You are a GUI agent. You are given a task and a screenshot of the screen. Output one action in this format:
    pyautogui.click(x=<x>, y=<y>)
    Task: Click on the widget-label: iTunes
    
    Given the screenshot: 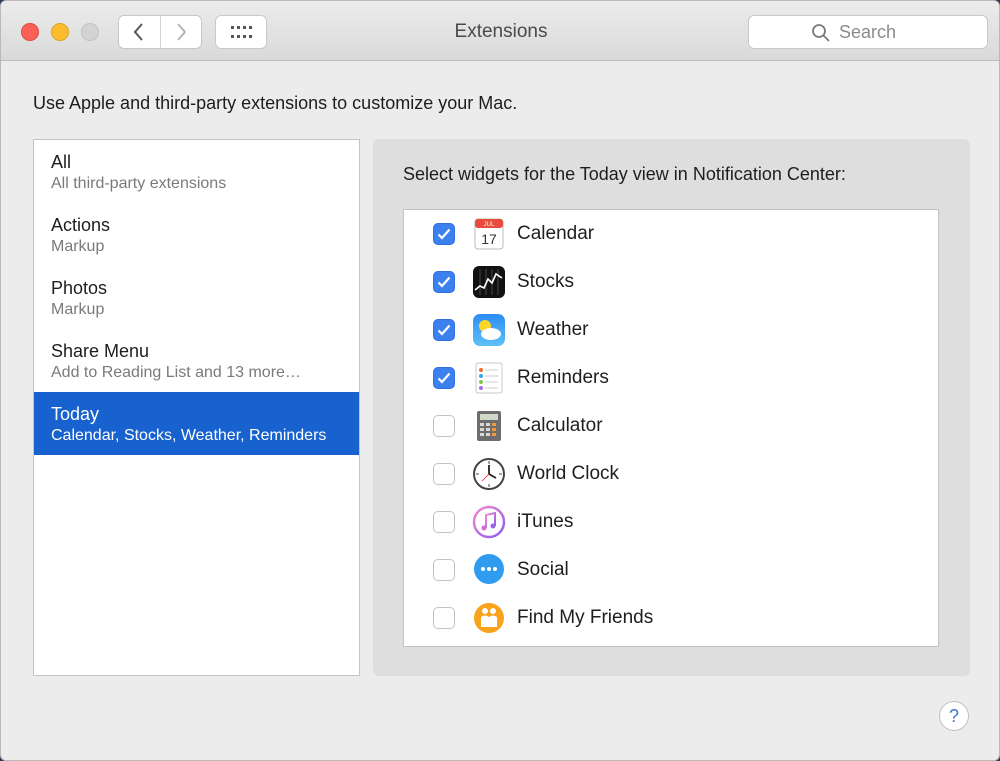 What is the action you would take?
    pyautogui.click(x=545, y=521)
    